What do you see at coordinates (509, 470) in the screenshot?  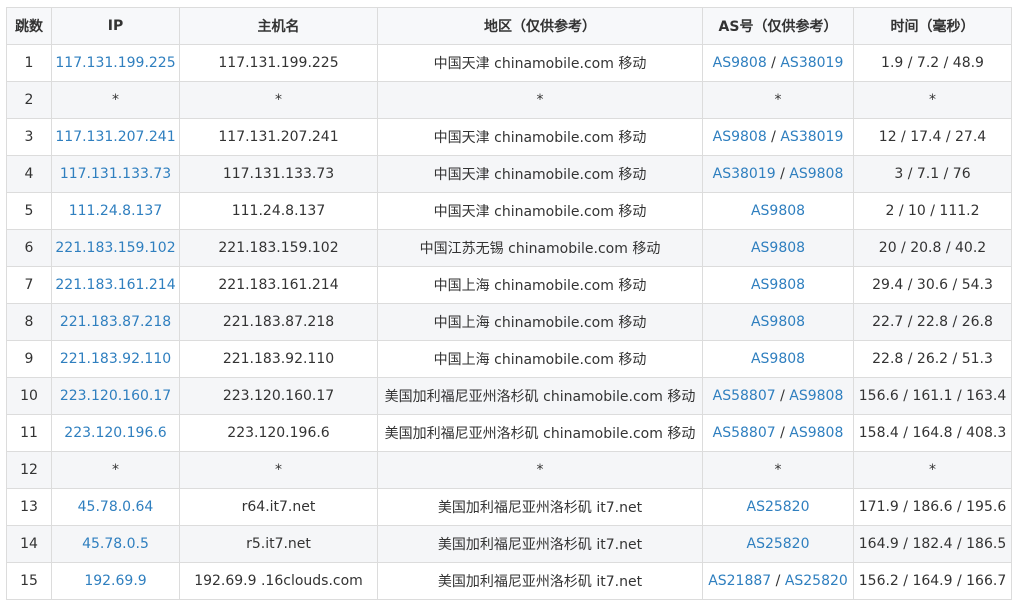 I see `table-row: 12 * * * * *` at bounding box center [509, 470].